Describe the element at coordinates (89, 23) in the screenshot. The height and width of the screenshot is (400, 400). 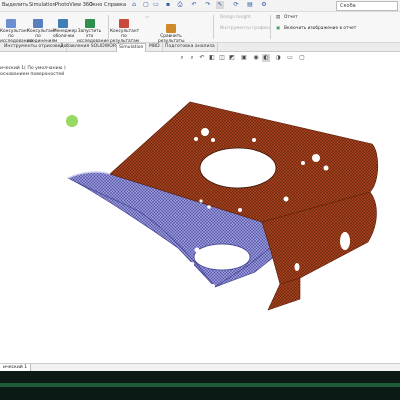
I see `run-study-icon` at that location.